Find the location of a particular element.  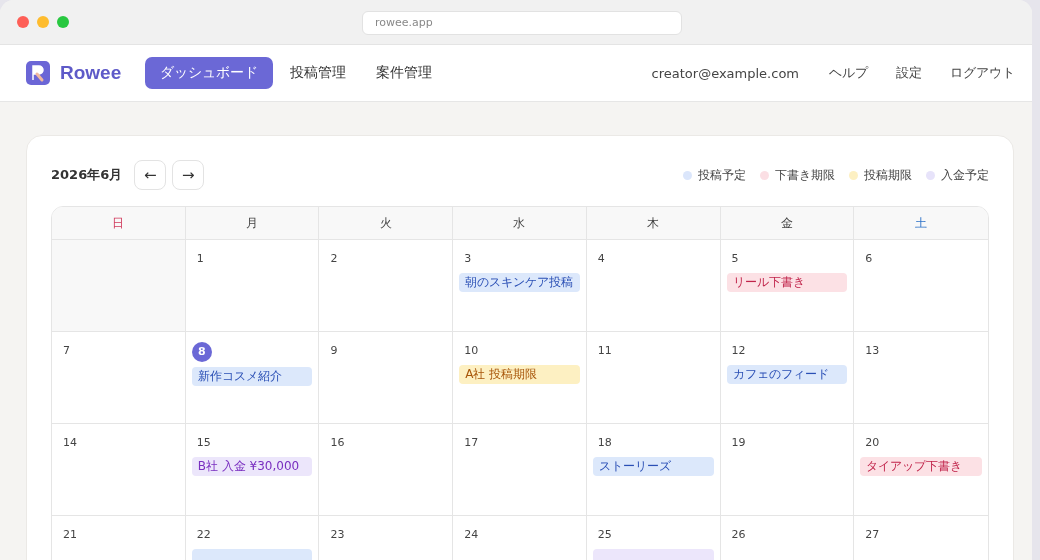

date-number: 27 is located at coordinates (872, 535).